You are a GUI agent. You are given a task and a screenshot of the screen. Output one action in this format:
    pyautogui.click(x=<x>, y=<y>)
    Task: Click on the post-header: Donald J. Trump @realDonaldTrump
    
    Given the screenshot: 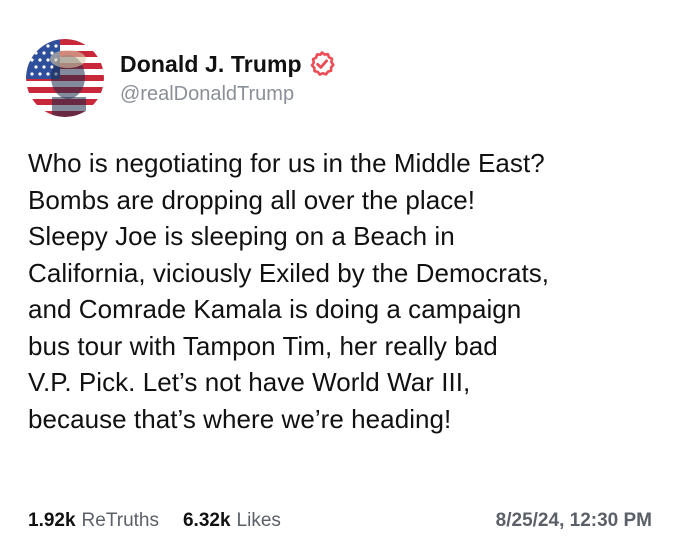 What is the action you would take?
    pyautogui.click(x=180, y=78)
    